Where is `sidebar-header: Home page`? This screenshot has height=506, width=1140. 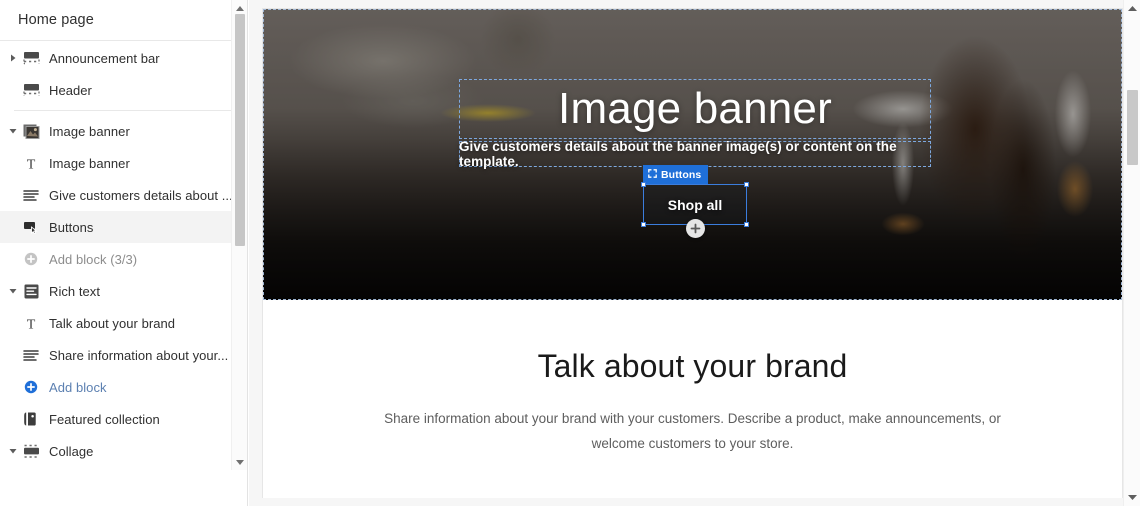
sidebar-header: Home page is located at coordinates (123, 20).